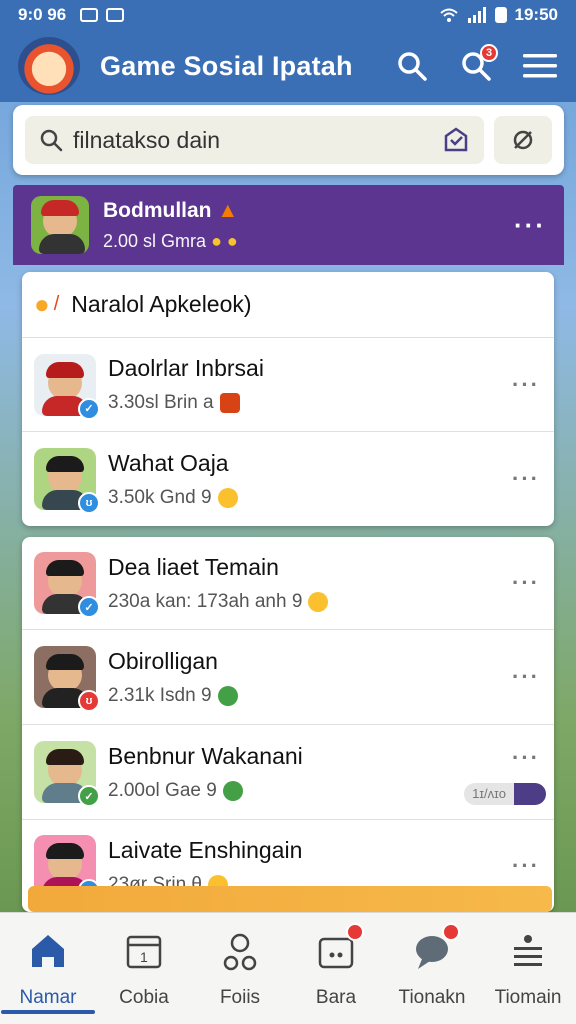 Image resolution: width=576 pixels, height=1024 pixels. What do you see at coordinates (528, 951) in the screenshot?
I see `list-icon` at bounding box center [528, 951].